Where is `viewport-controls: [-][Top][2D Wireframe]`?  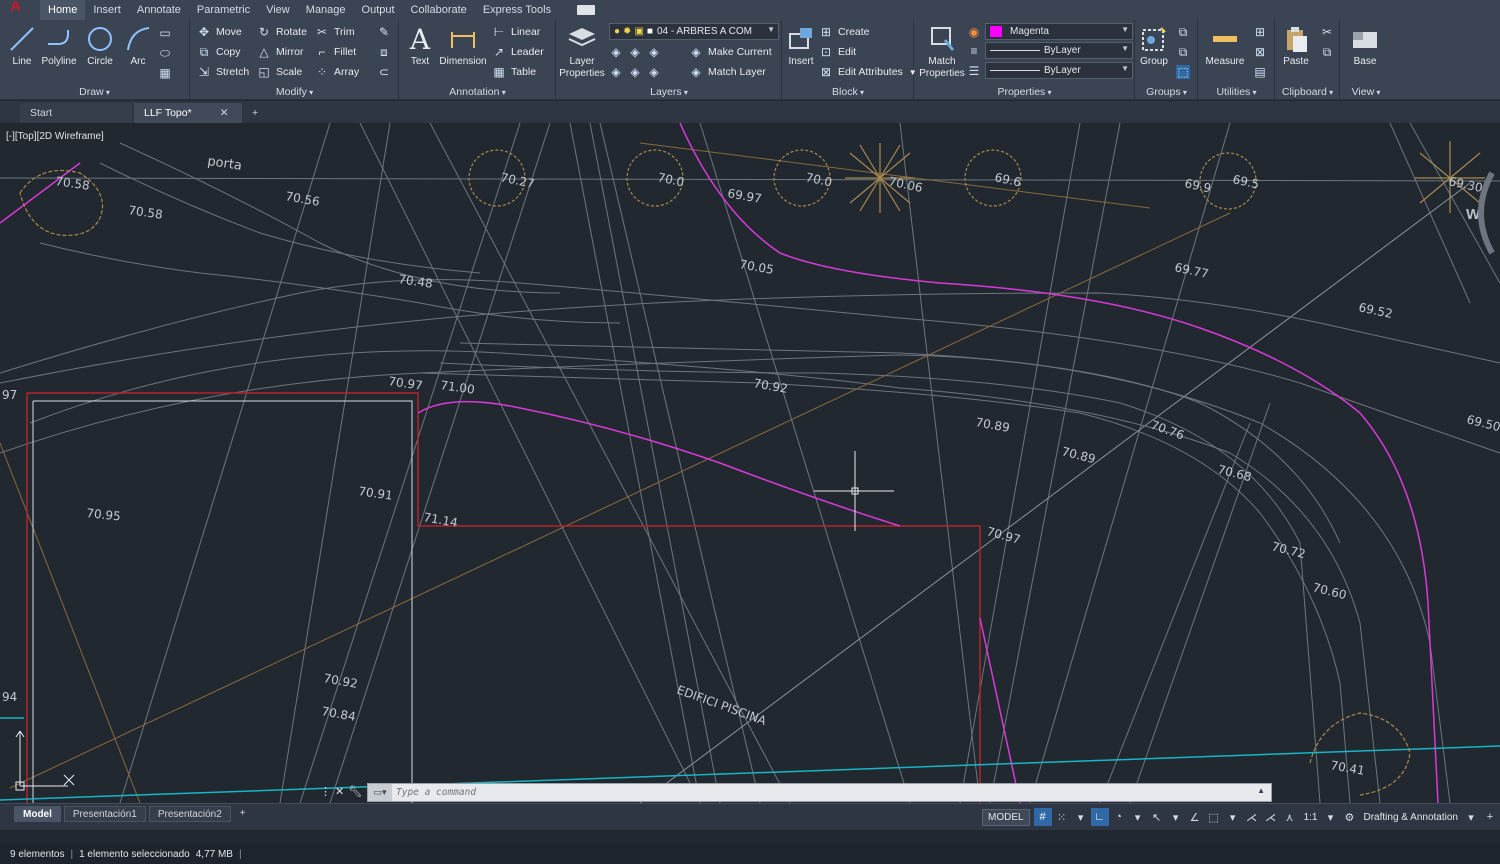
viewport-controls: [-][Top][2D Wireframe] is located at coordinates (55, 136).